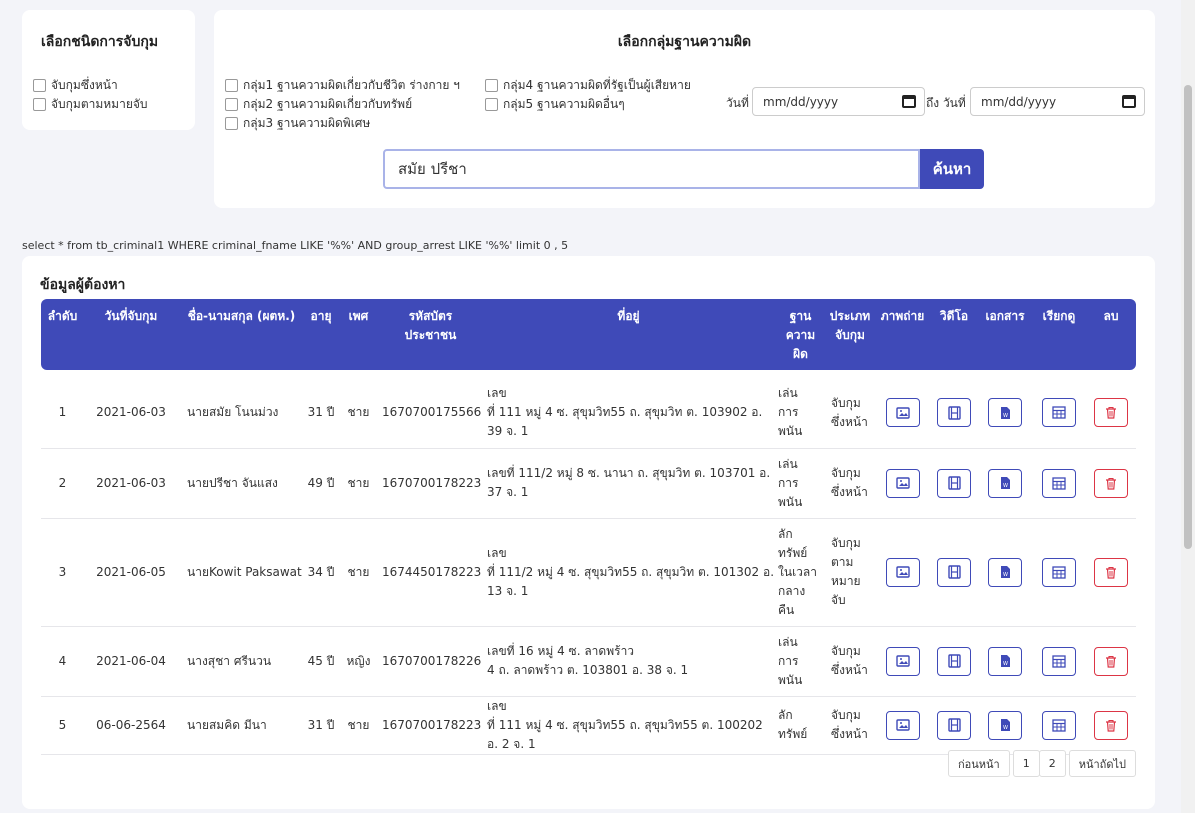 This screenshot has width=1195, height=813. Describe the element at coordinates (1005, 316) in the screenshot. I see `header-document: เอกสาร` at that location.